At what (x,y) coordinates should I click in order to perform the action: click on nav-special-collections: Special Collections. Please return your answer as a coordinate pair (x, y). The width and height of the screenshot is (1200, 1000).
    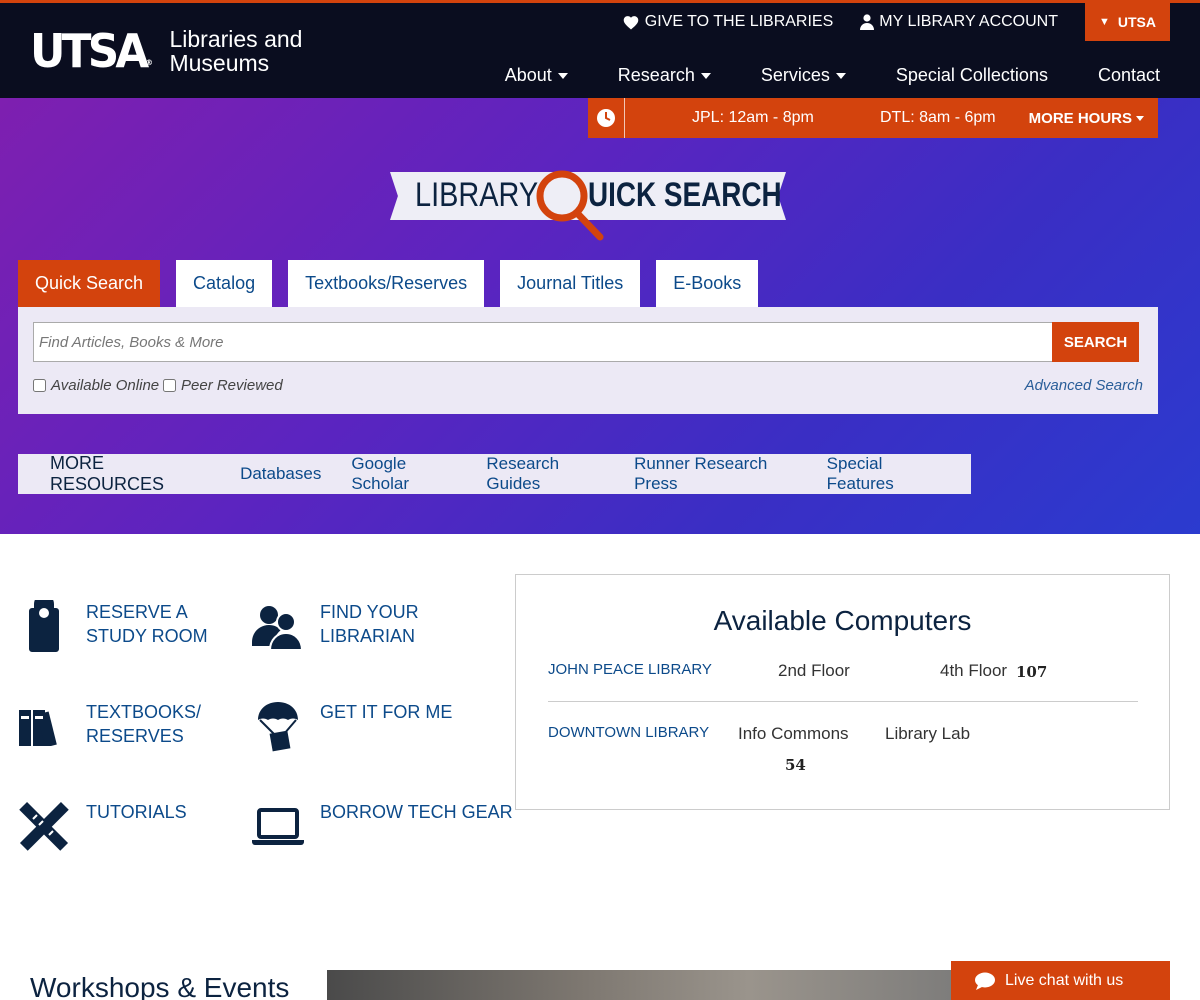
    Looking at the image, I should click on (972, 75).